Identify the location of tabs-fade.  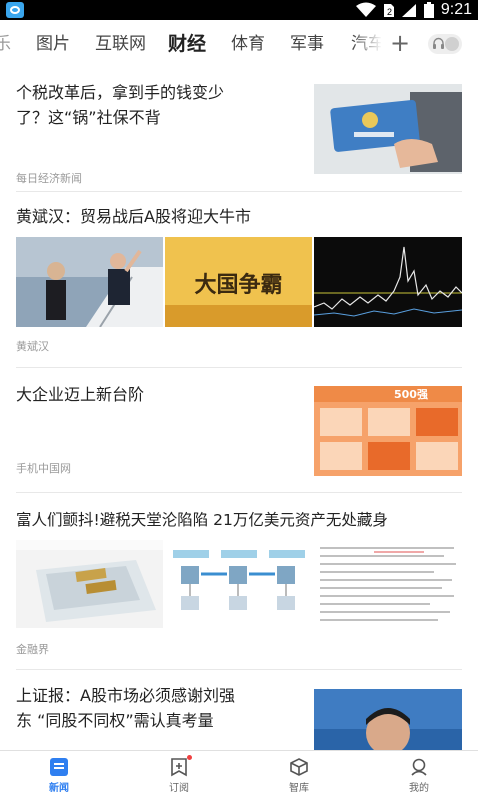
(367, 44).